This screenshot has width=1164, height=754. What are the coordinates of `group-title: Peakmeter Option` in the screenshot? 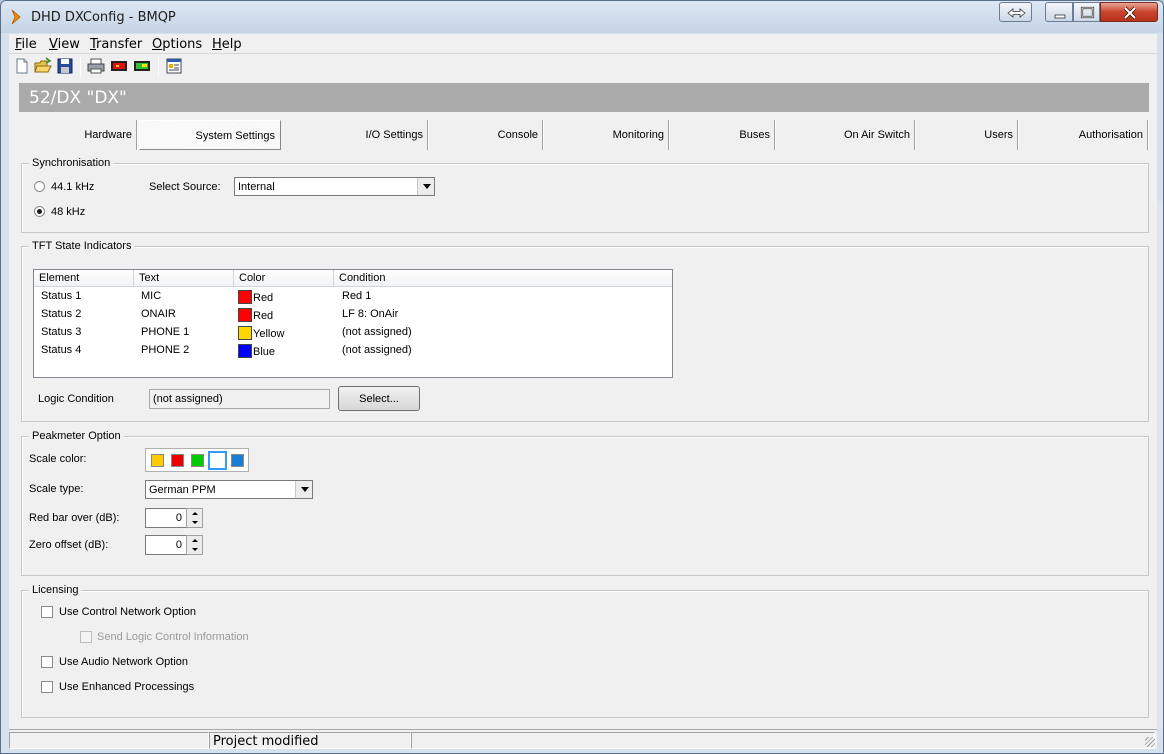 It's located at (76, 436).